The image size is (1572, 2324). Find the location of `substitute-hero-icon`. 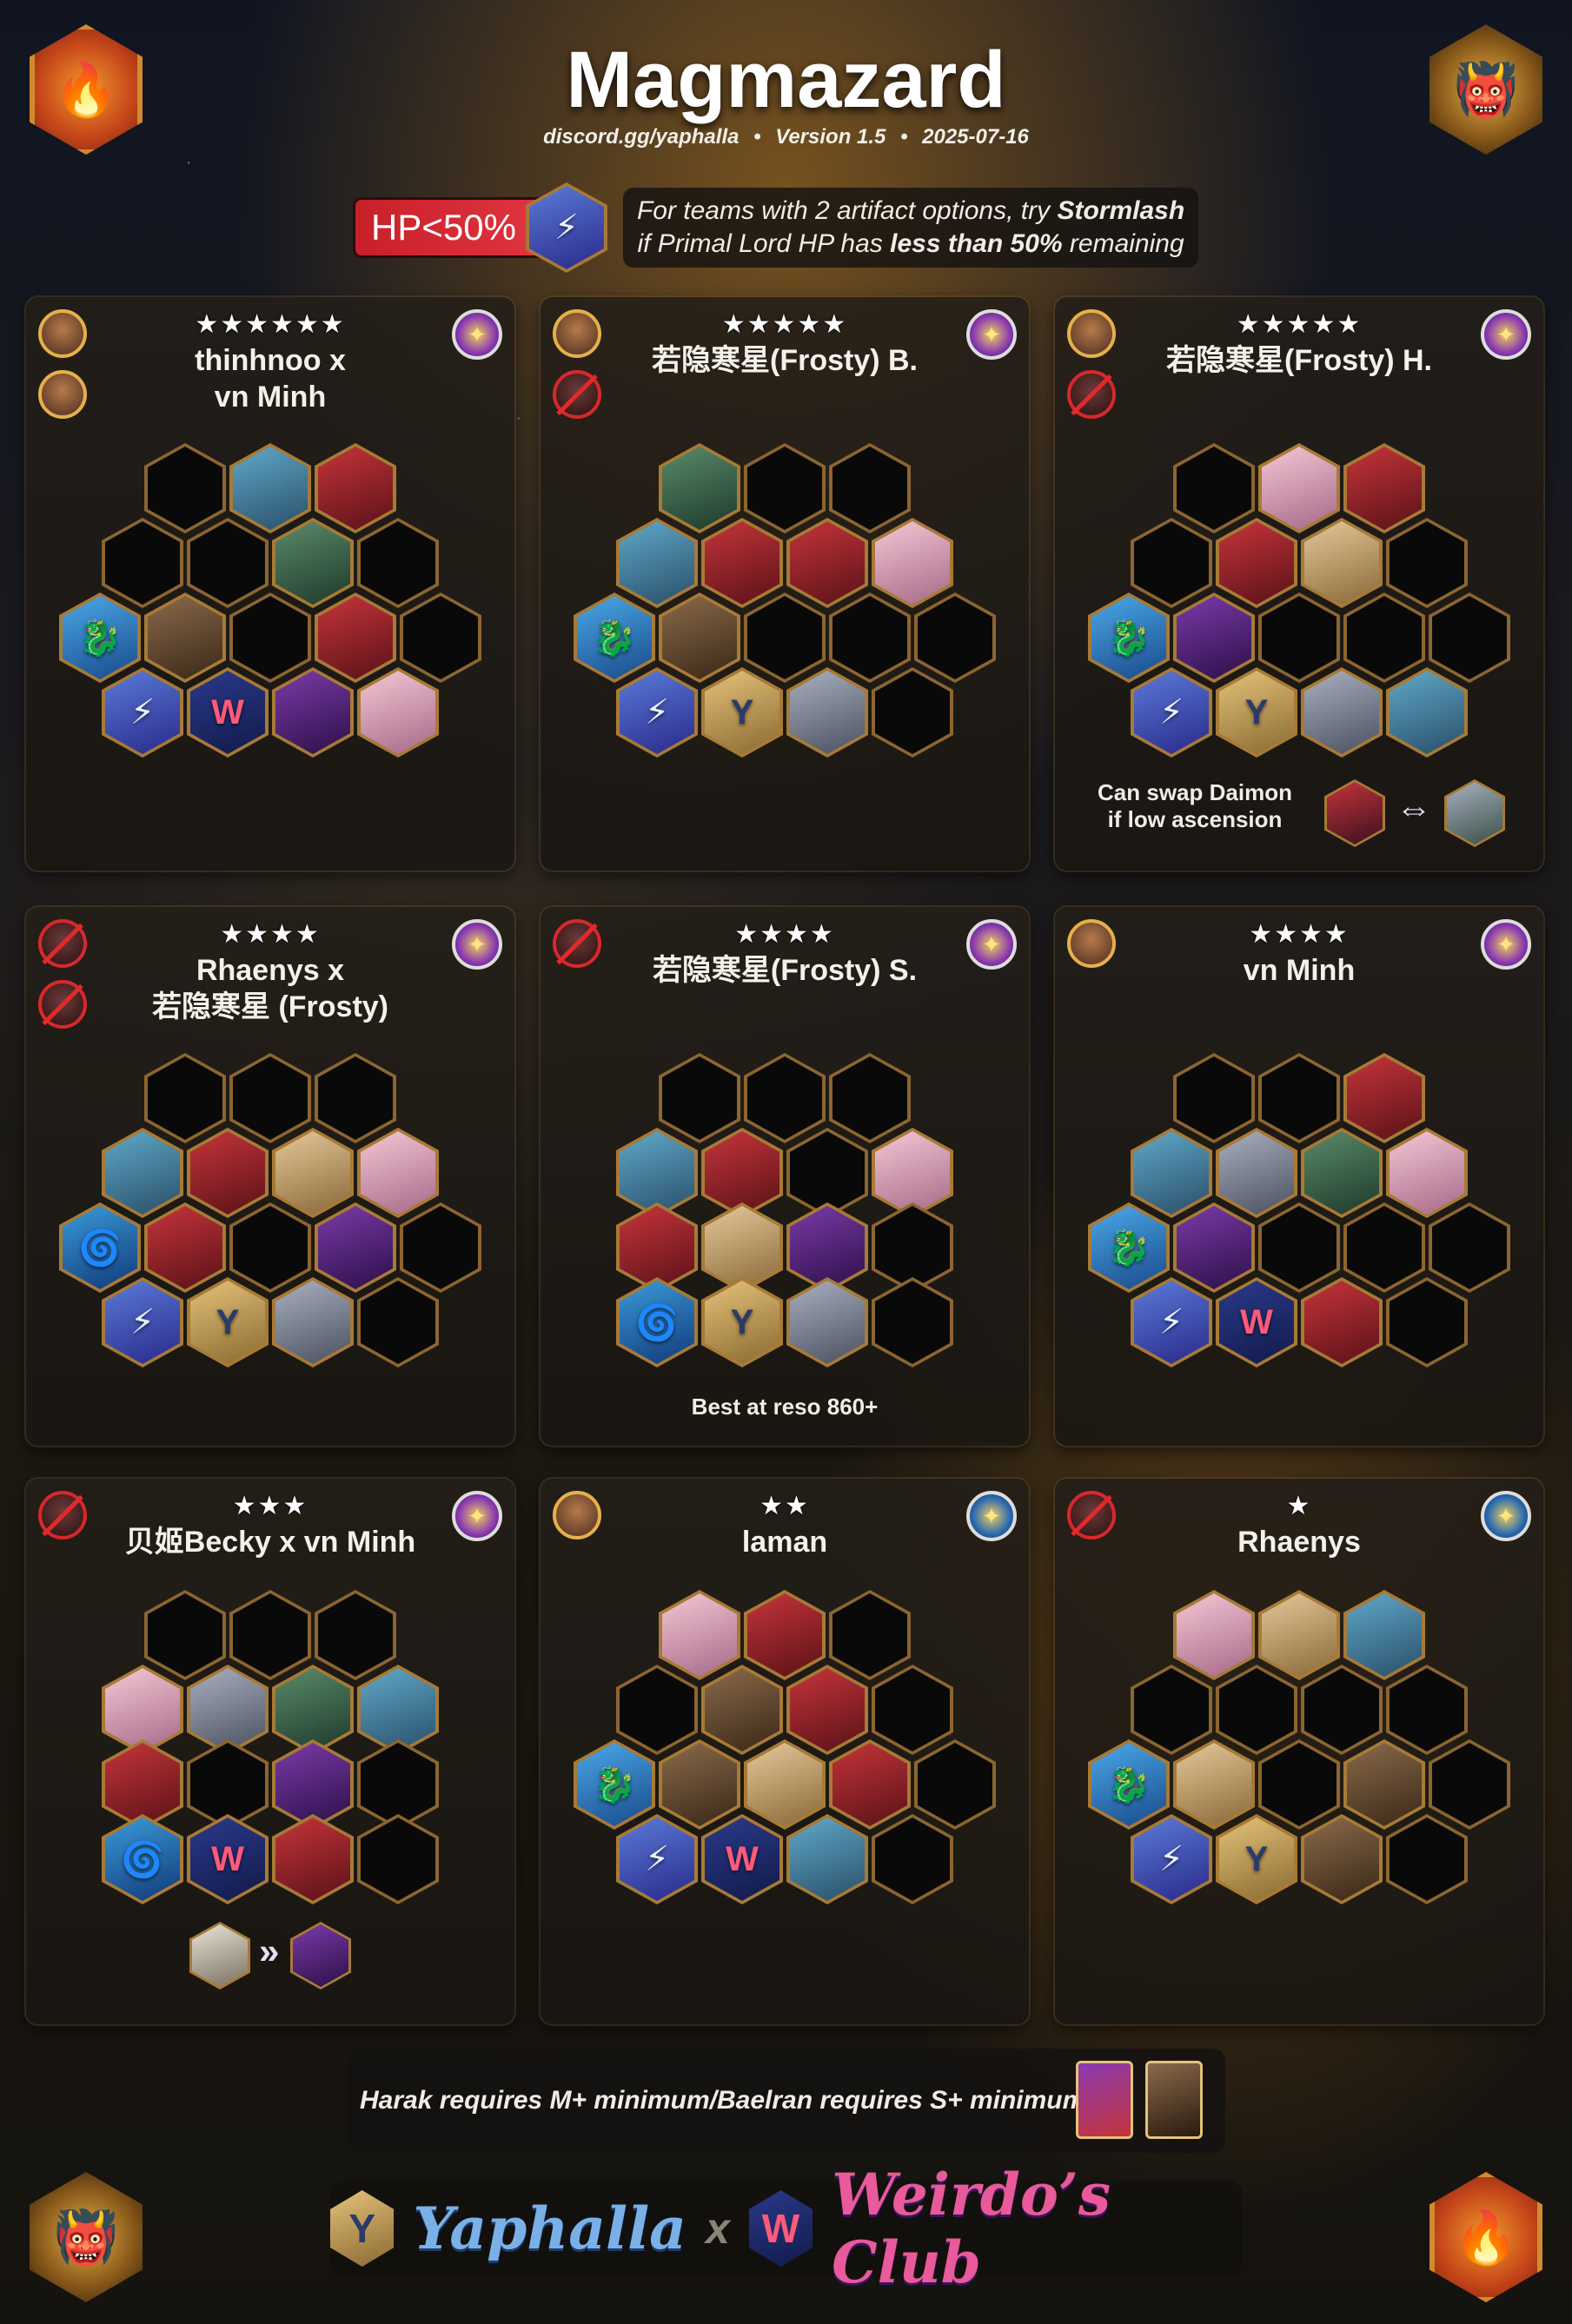

substitute-hero-icon is located at coordinates (1474, 813).